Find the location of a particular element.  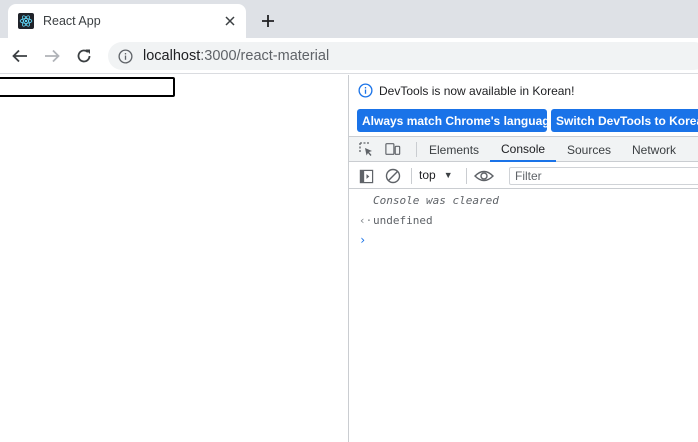

inspect-icon is located at coordinates (366, 149).